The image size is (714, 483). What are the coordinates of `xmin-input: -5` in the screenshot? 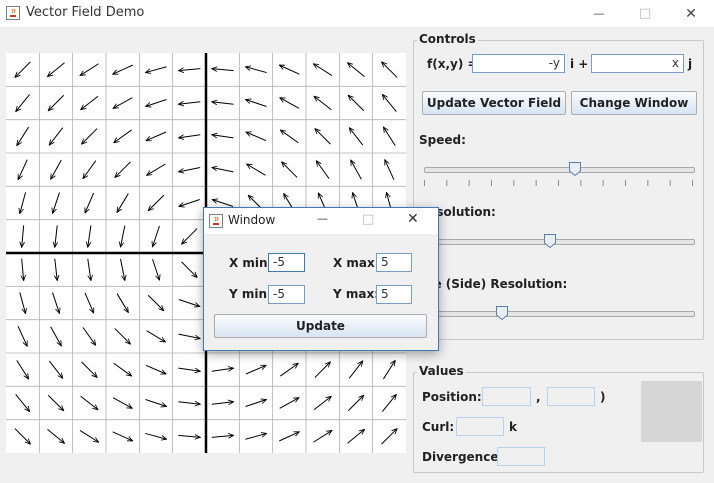 It's located at (286, 262).